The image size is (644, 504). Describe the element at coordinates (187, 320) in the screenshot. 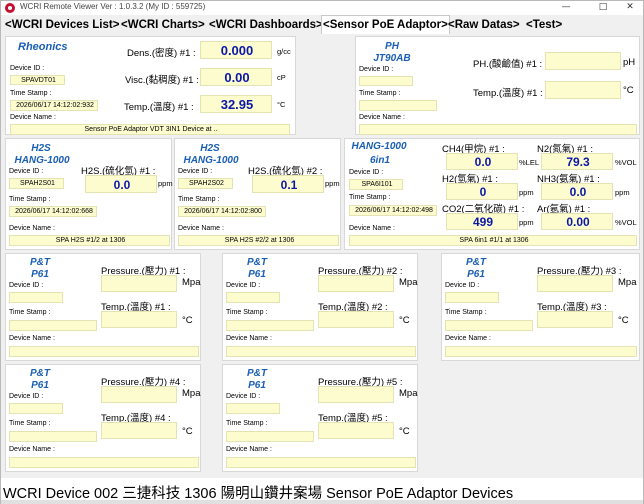

I see `pt1-temp-unit: °C` at that location.